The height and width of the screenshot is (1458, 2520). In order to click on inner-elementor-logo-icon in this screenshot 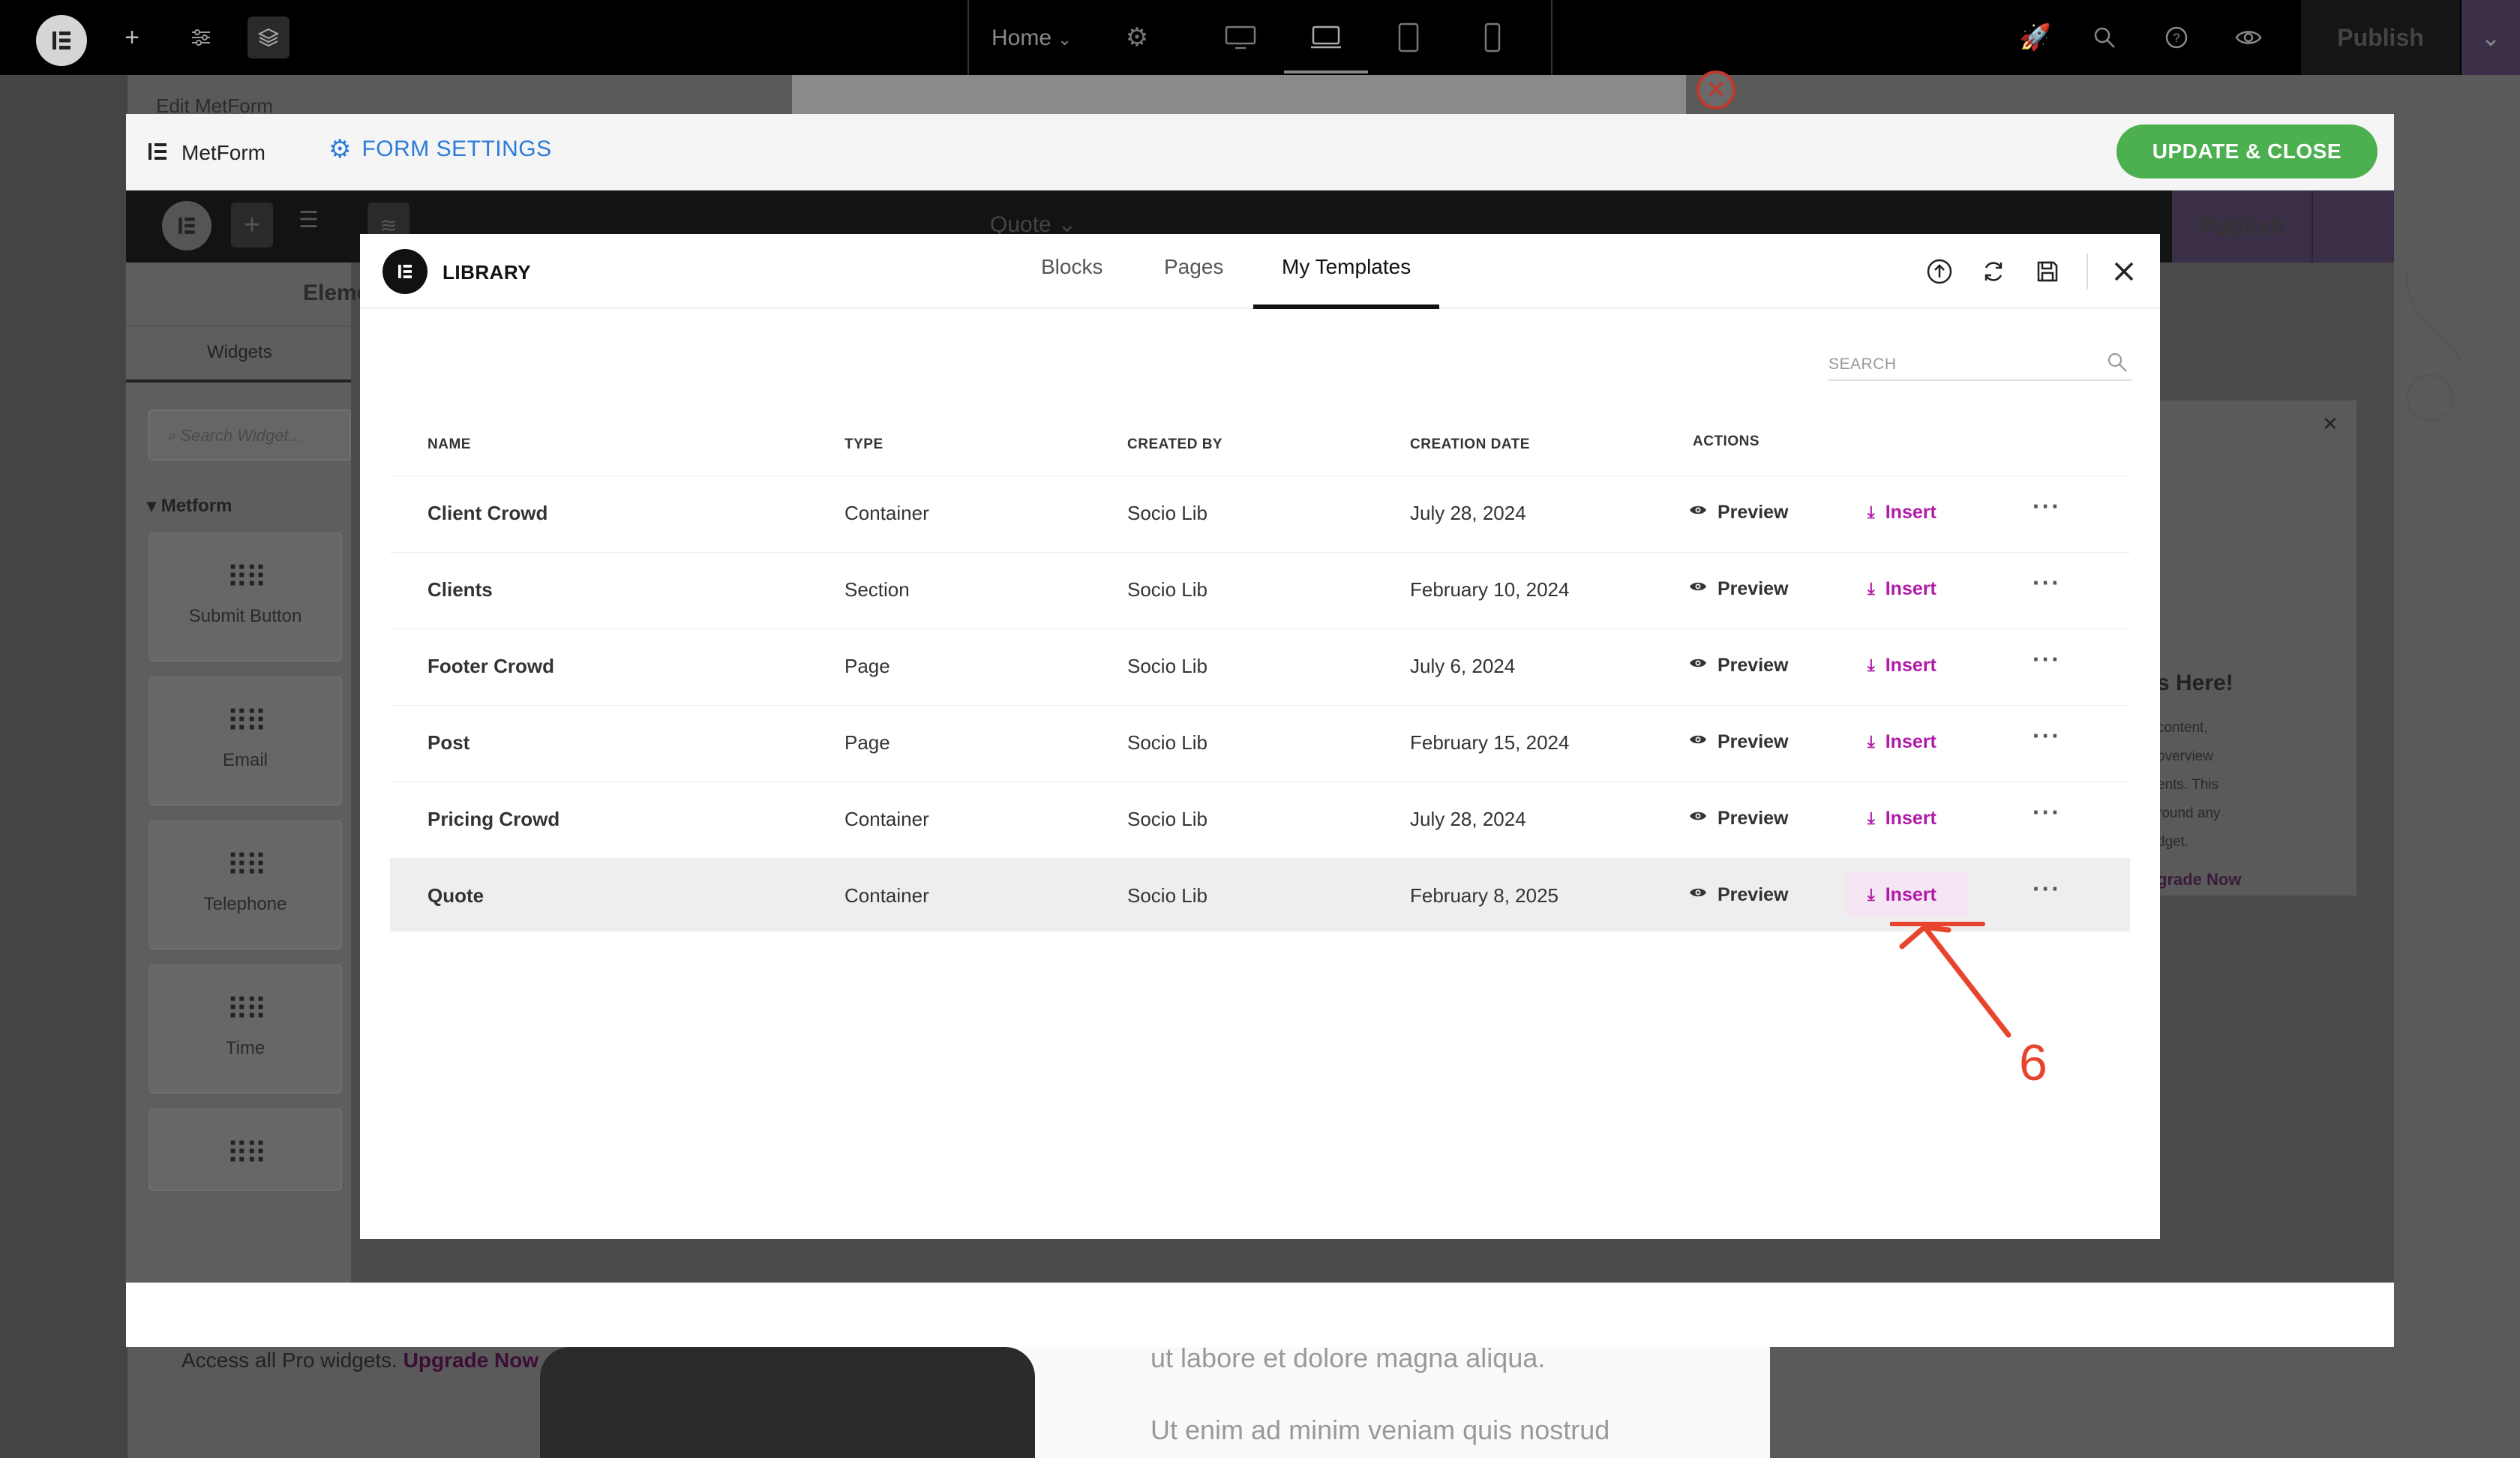, I will do `click(187, 225)`.